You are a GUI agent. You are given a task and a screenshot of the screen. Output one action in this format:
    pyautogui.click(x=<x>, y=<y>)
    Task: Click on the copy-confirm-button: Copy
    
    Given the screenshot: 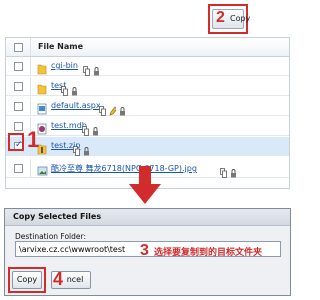 What is the action you would take?
    pyautogui.click(x=27, y=280)
    